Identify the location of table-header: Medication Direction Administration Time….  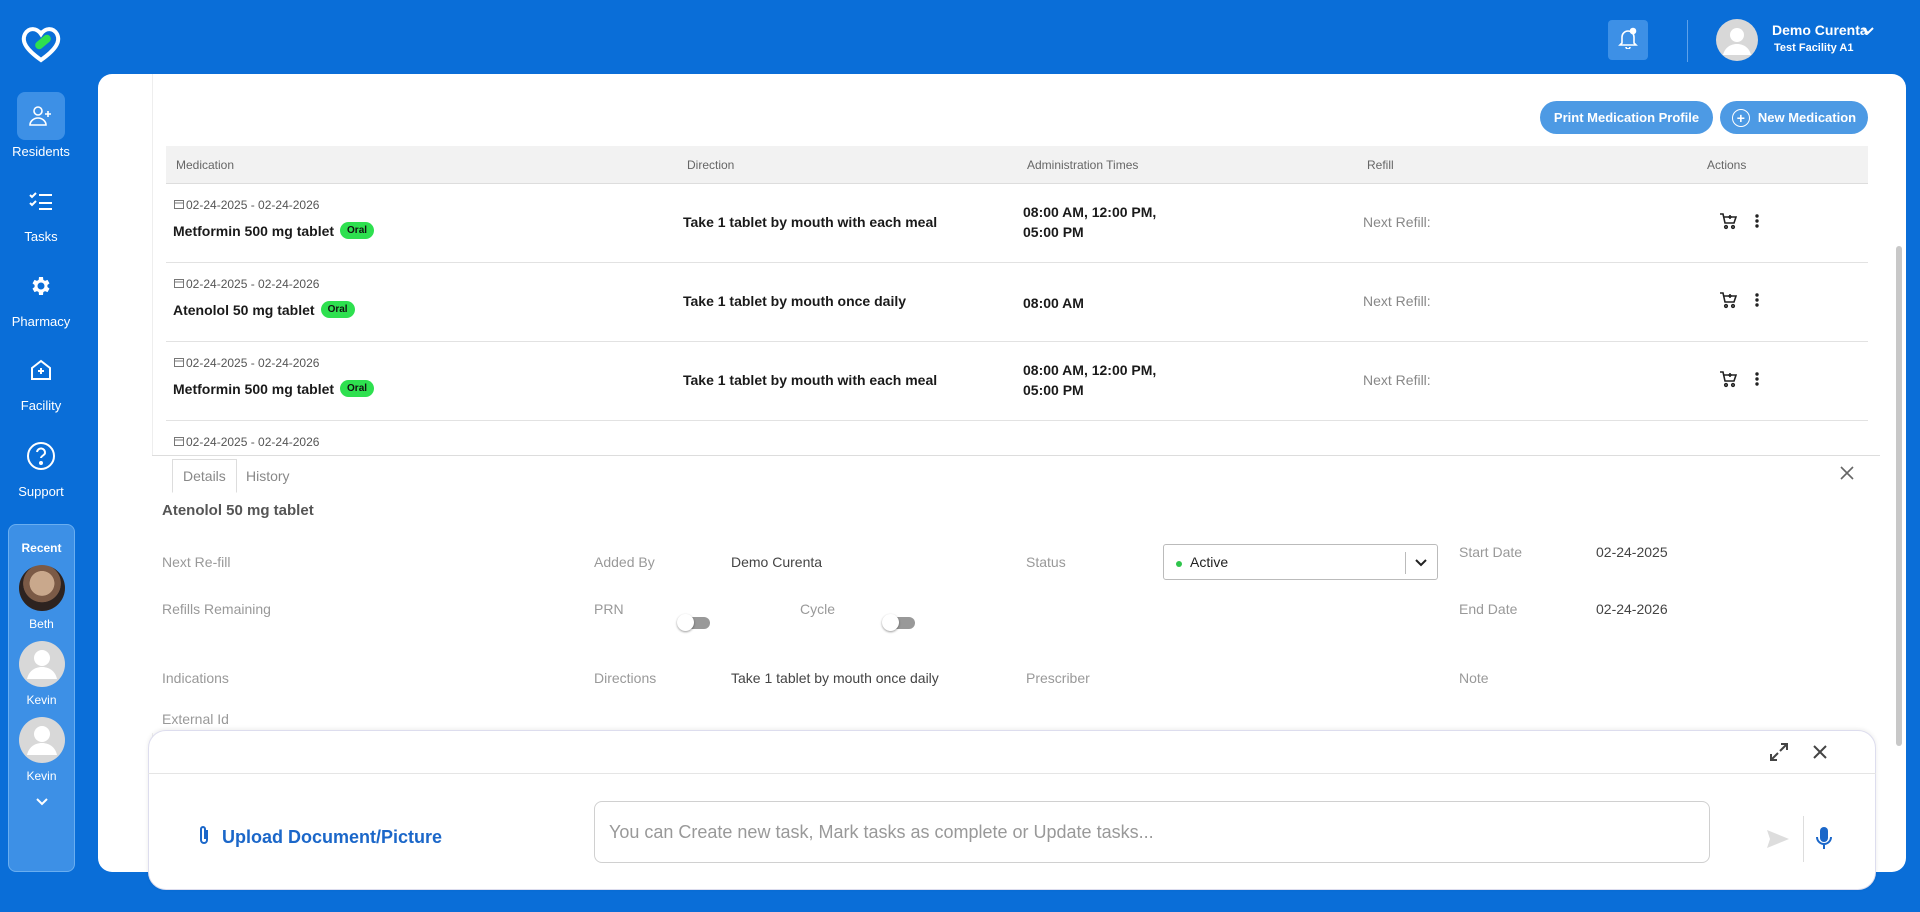
(1017, 165).